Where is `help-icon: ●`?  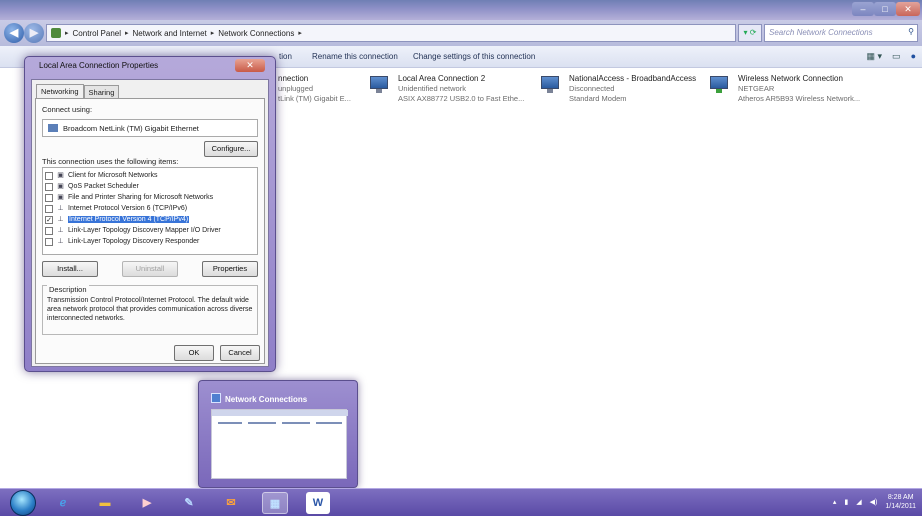
help-icon: ● is located at coordinates (913, 56).